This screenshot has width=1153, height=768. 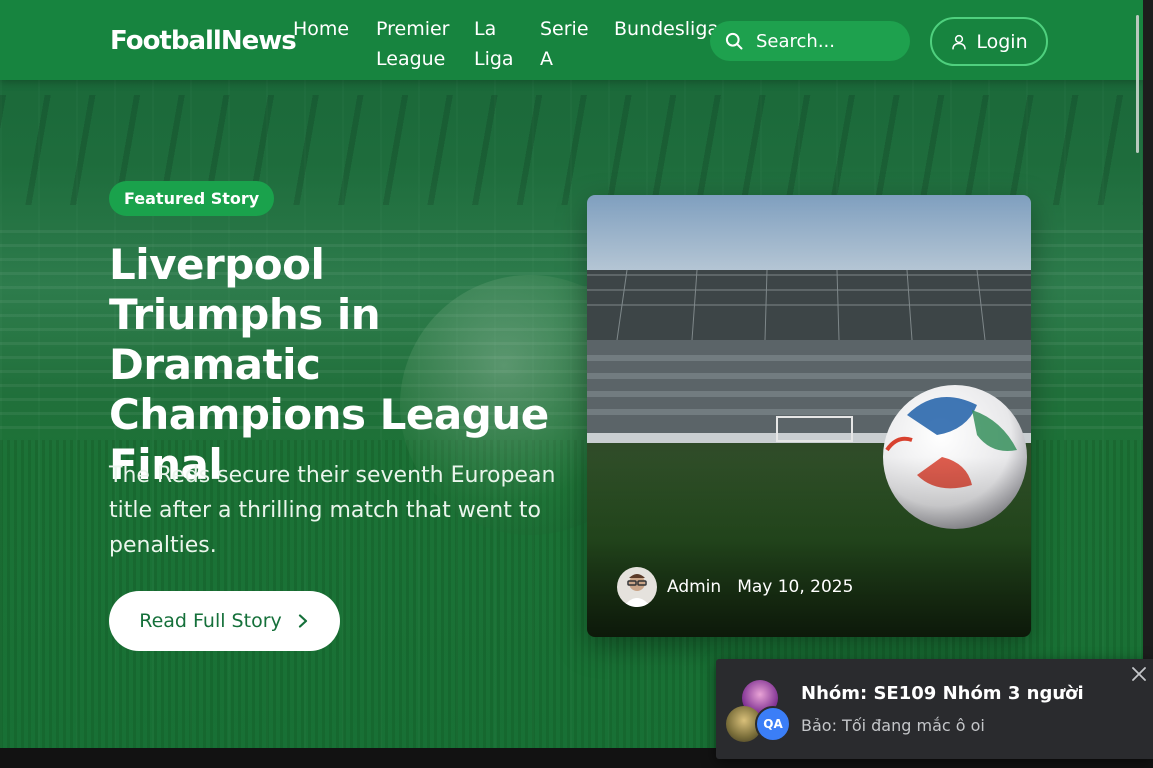 What do you see at coordinates (1002, 41) in the screenshot?
I see `login-label: Login` at bounding box center [1002, 41].